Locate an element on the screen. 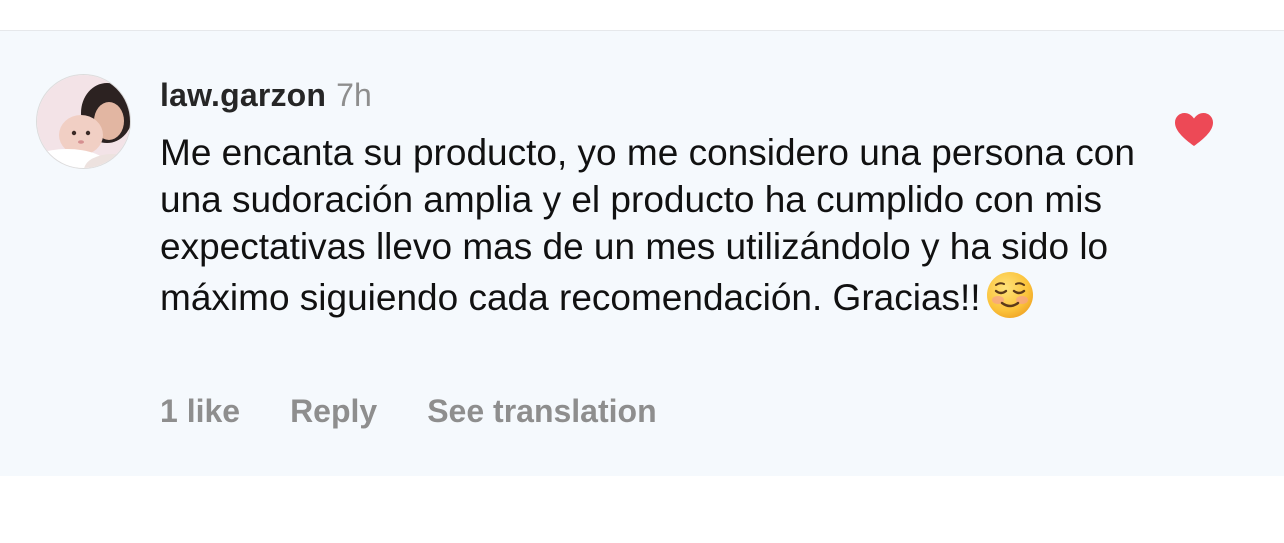 The image size is (1284, 543). comment-header: law.garzon 7h is located at coordinates (266, 95).